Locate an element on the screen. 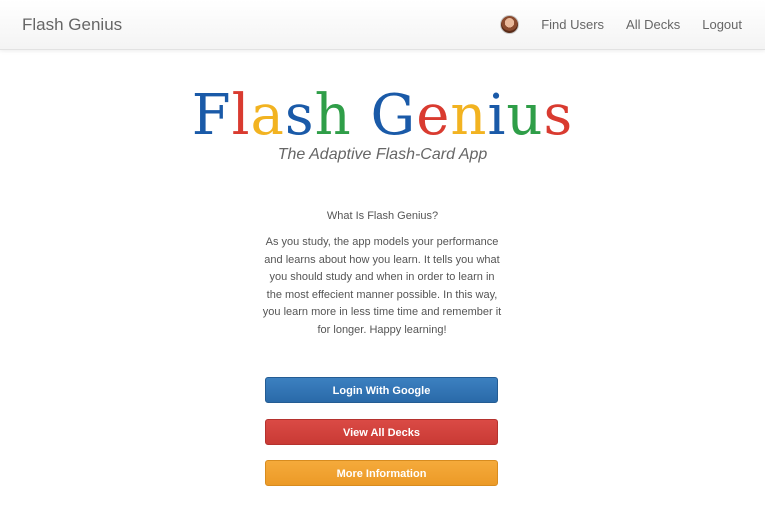 The image size is (765, 528). logo-letter: a is located at coordinates (267, 115).